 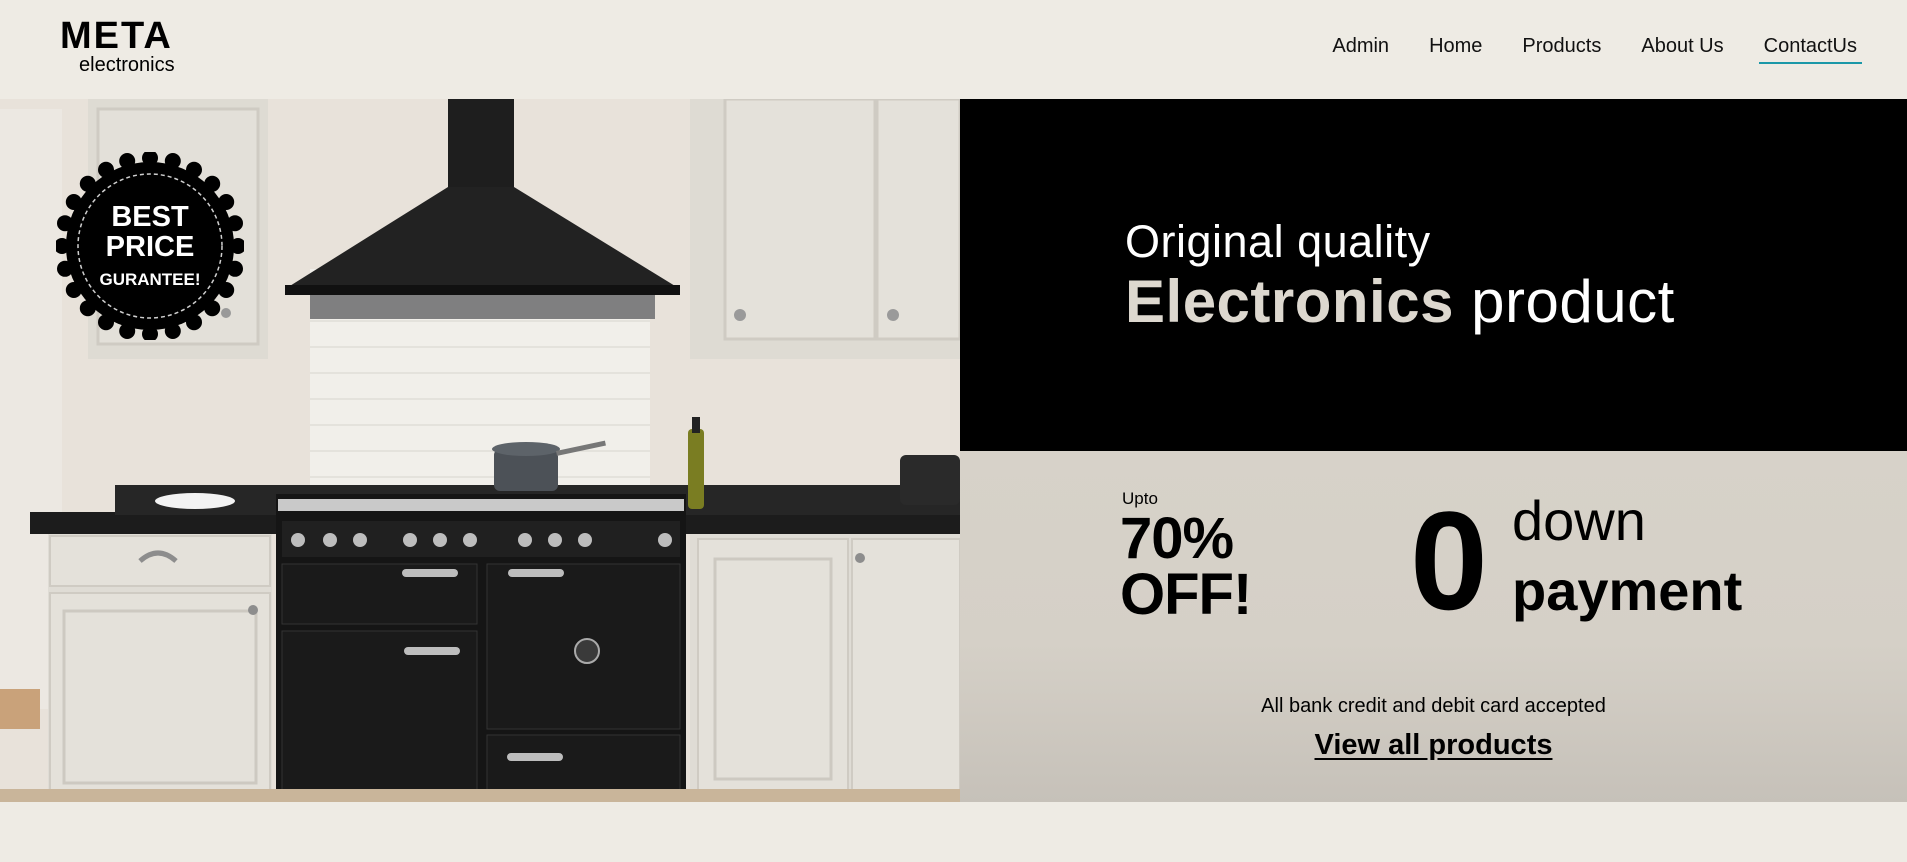 What do you see at coordinates (1186, 594) in the screenshot?
I see `offer-off-label: OFF!` at bounding box center [1186, 594].